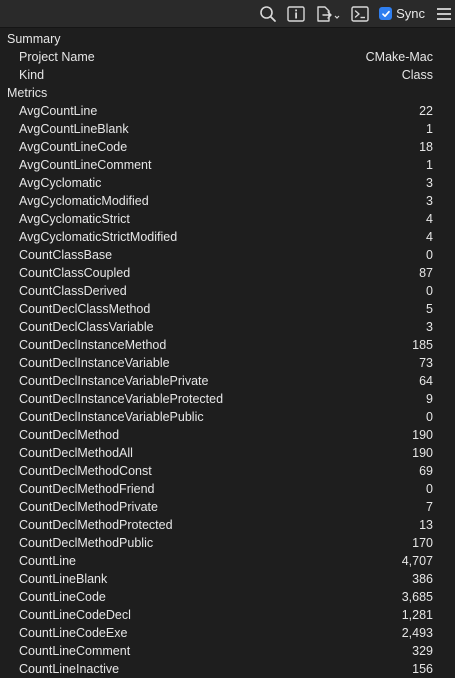 This screenshot has height=678, width=455. What do you see at coordinates (227, 471) in the screenshot?
I see `metric-row: CountDeclMethodConst 69` at bounding box center [227, 471].